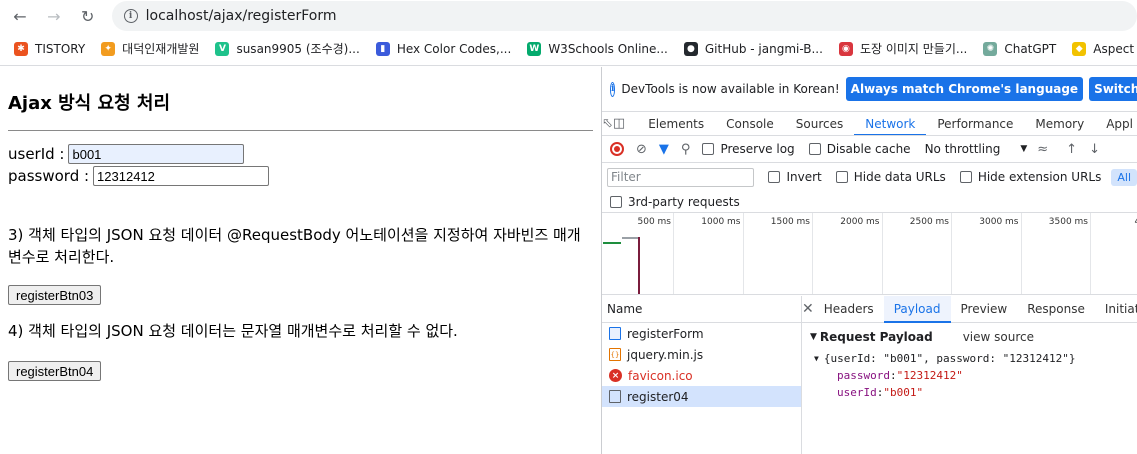 The image size is (1137, 454). I want to click on devtools-tab: Sources, so click(819, 123).